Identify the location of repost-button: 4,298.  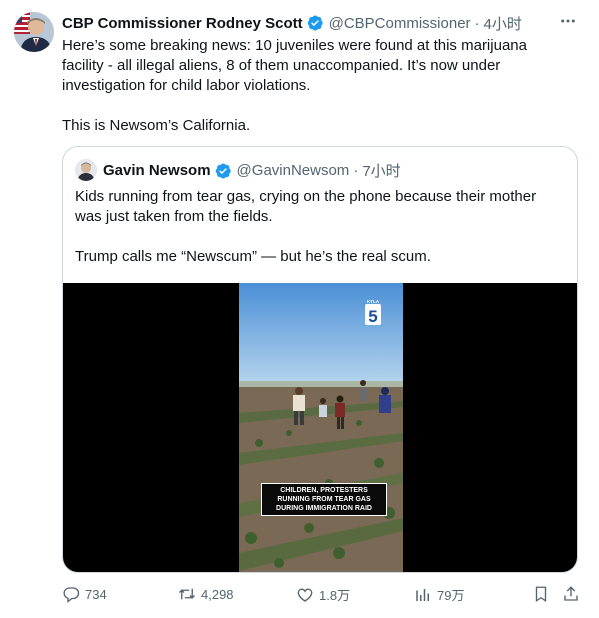
(206, 594).